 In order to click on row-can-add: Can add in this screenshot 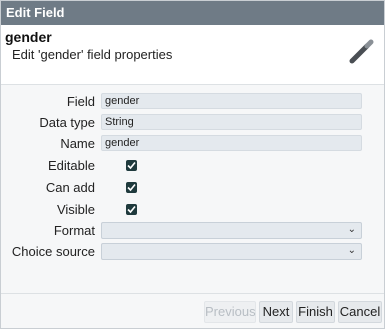, I will do `click(192, 188)`.